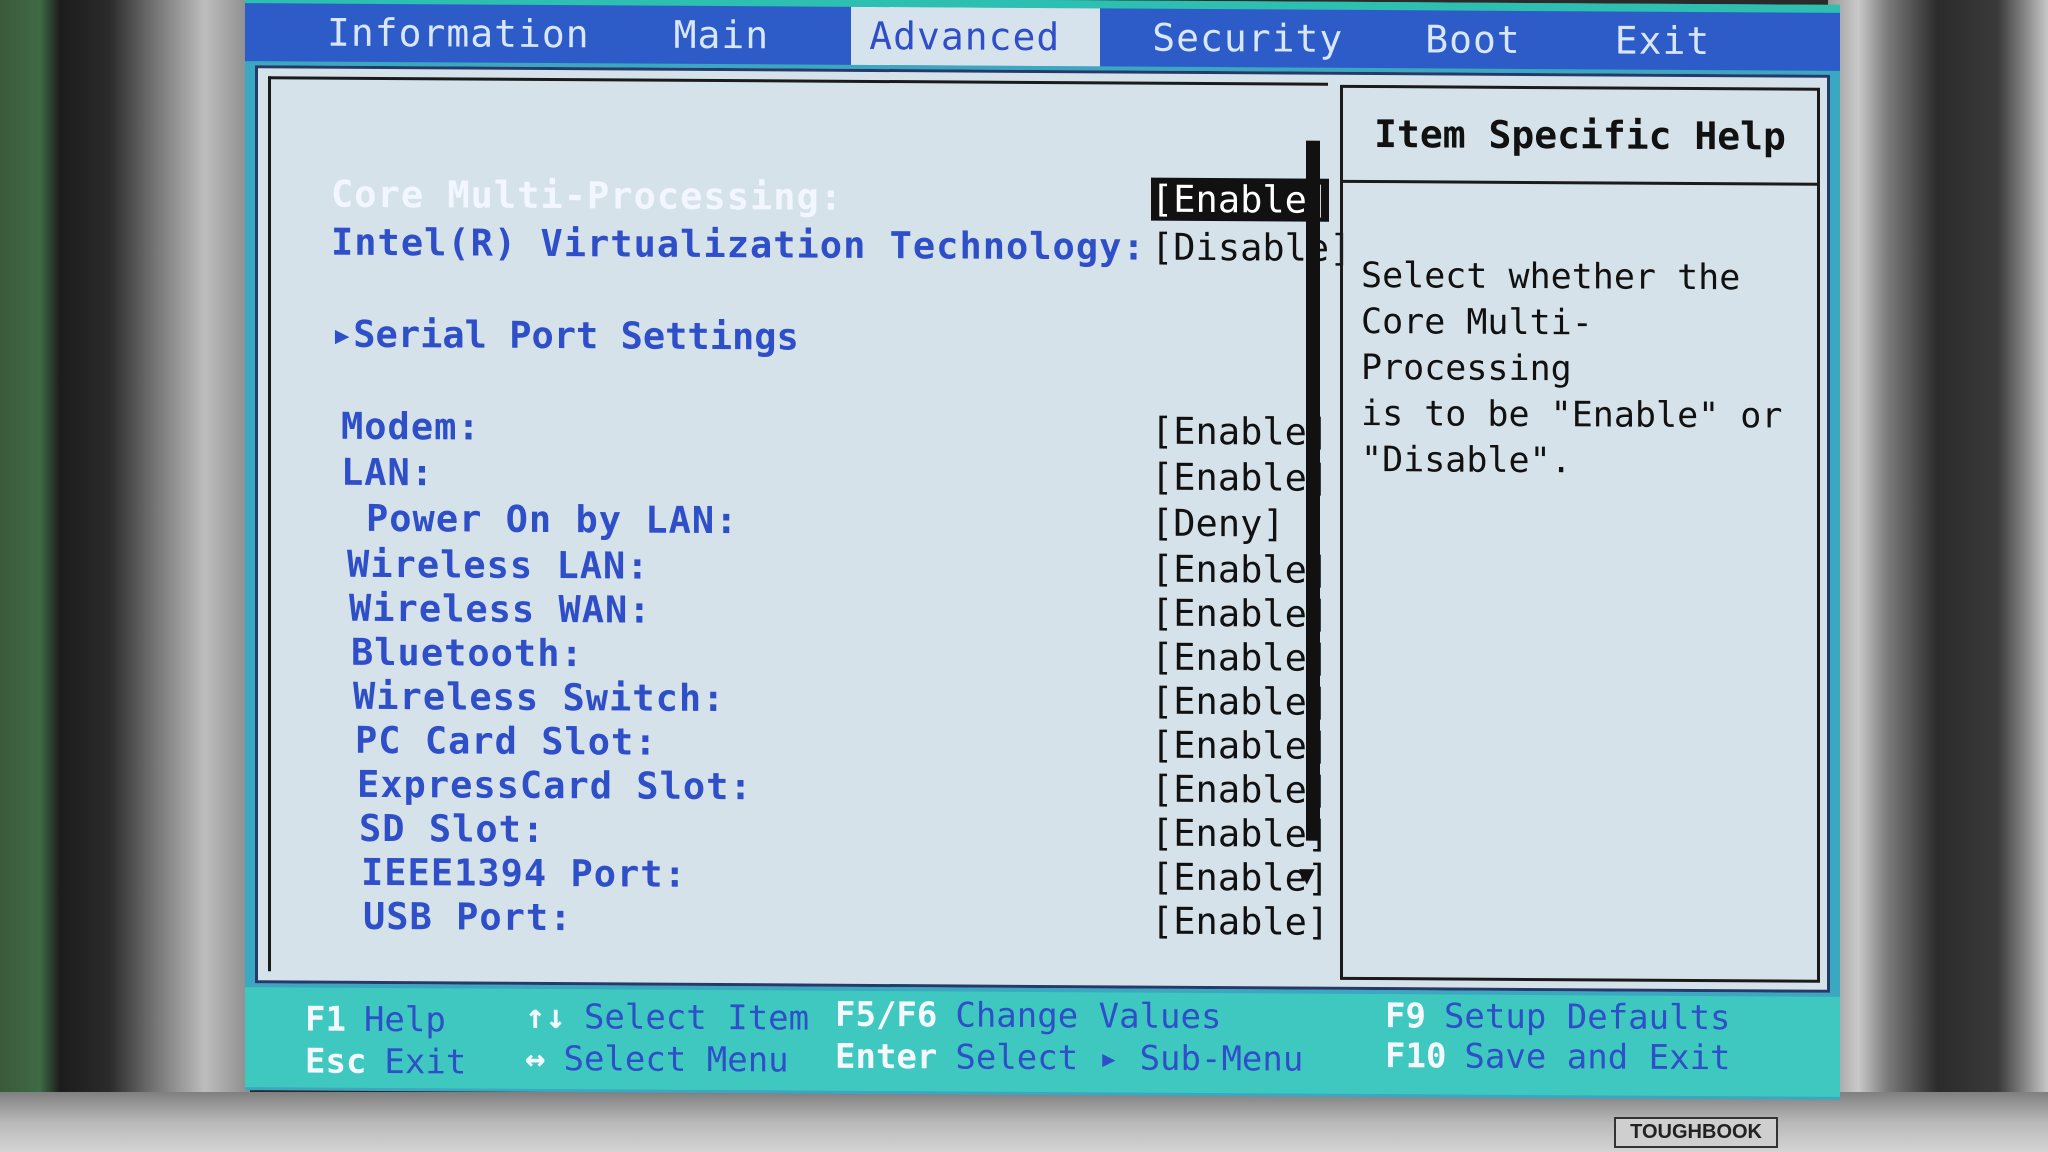  I want to click on tab-main: Main, so click(722, 35).